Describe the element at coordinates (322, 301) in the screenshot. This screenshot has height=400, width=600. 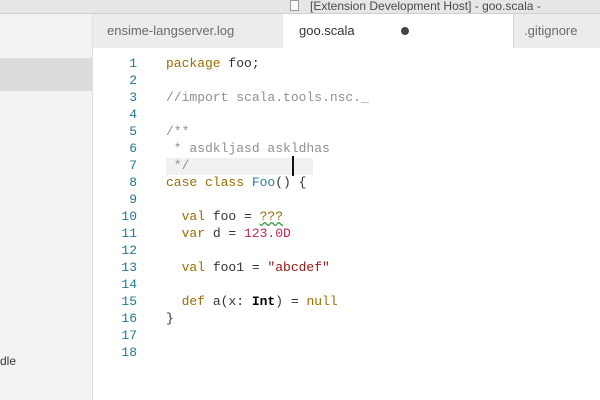
I see `code-token: null` at that location.